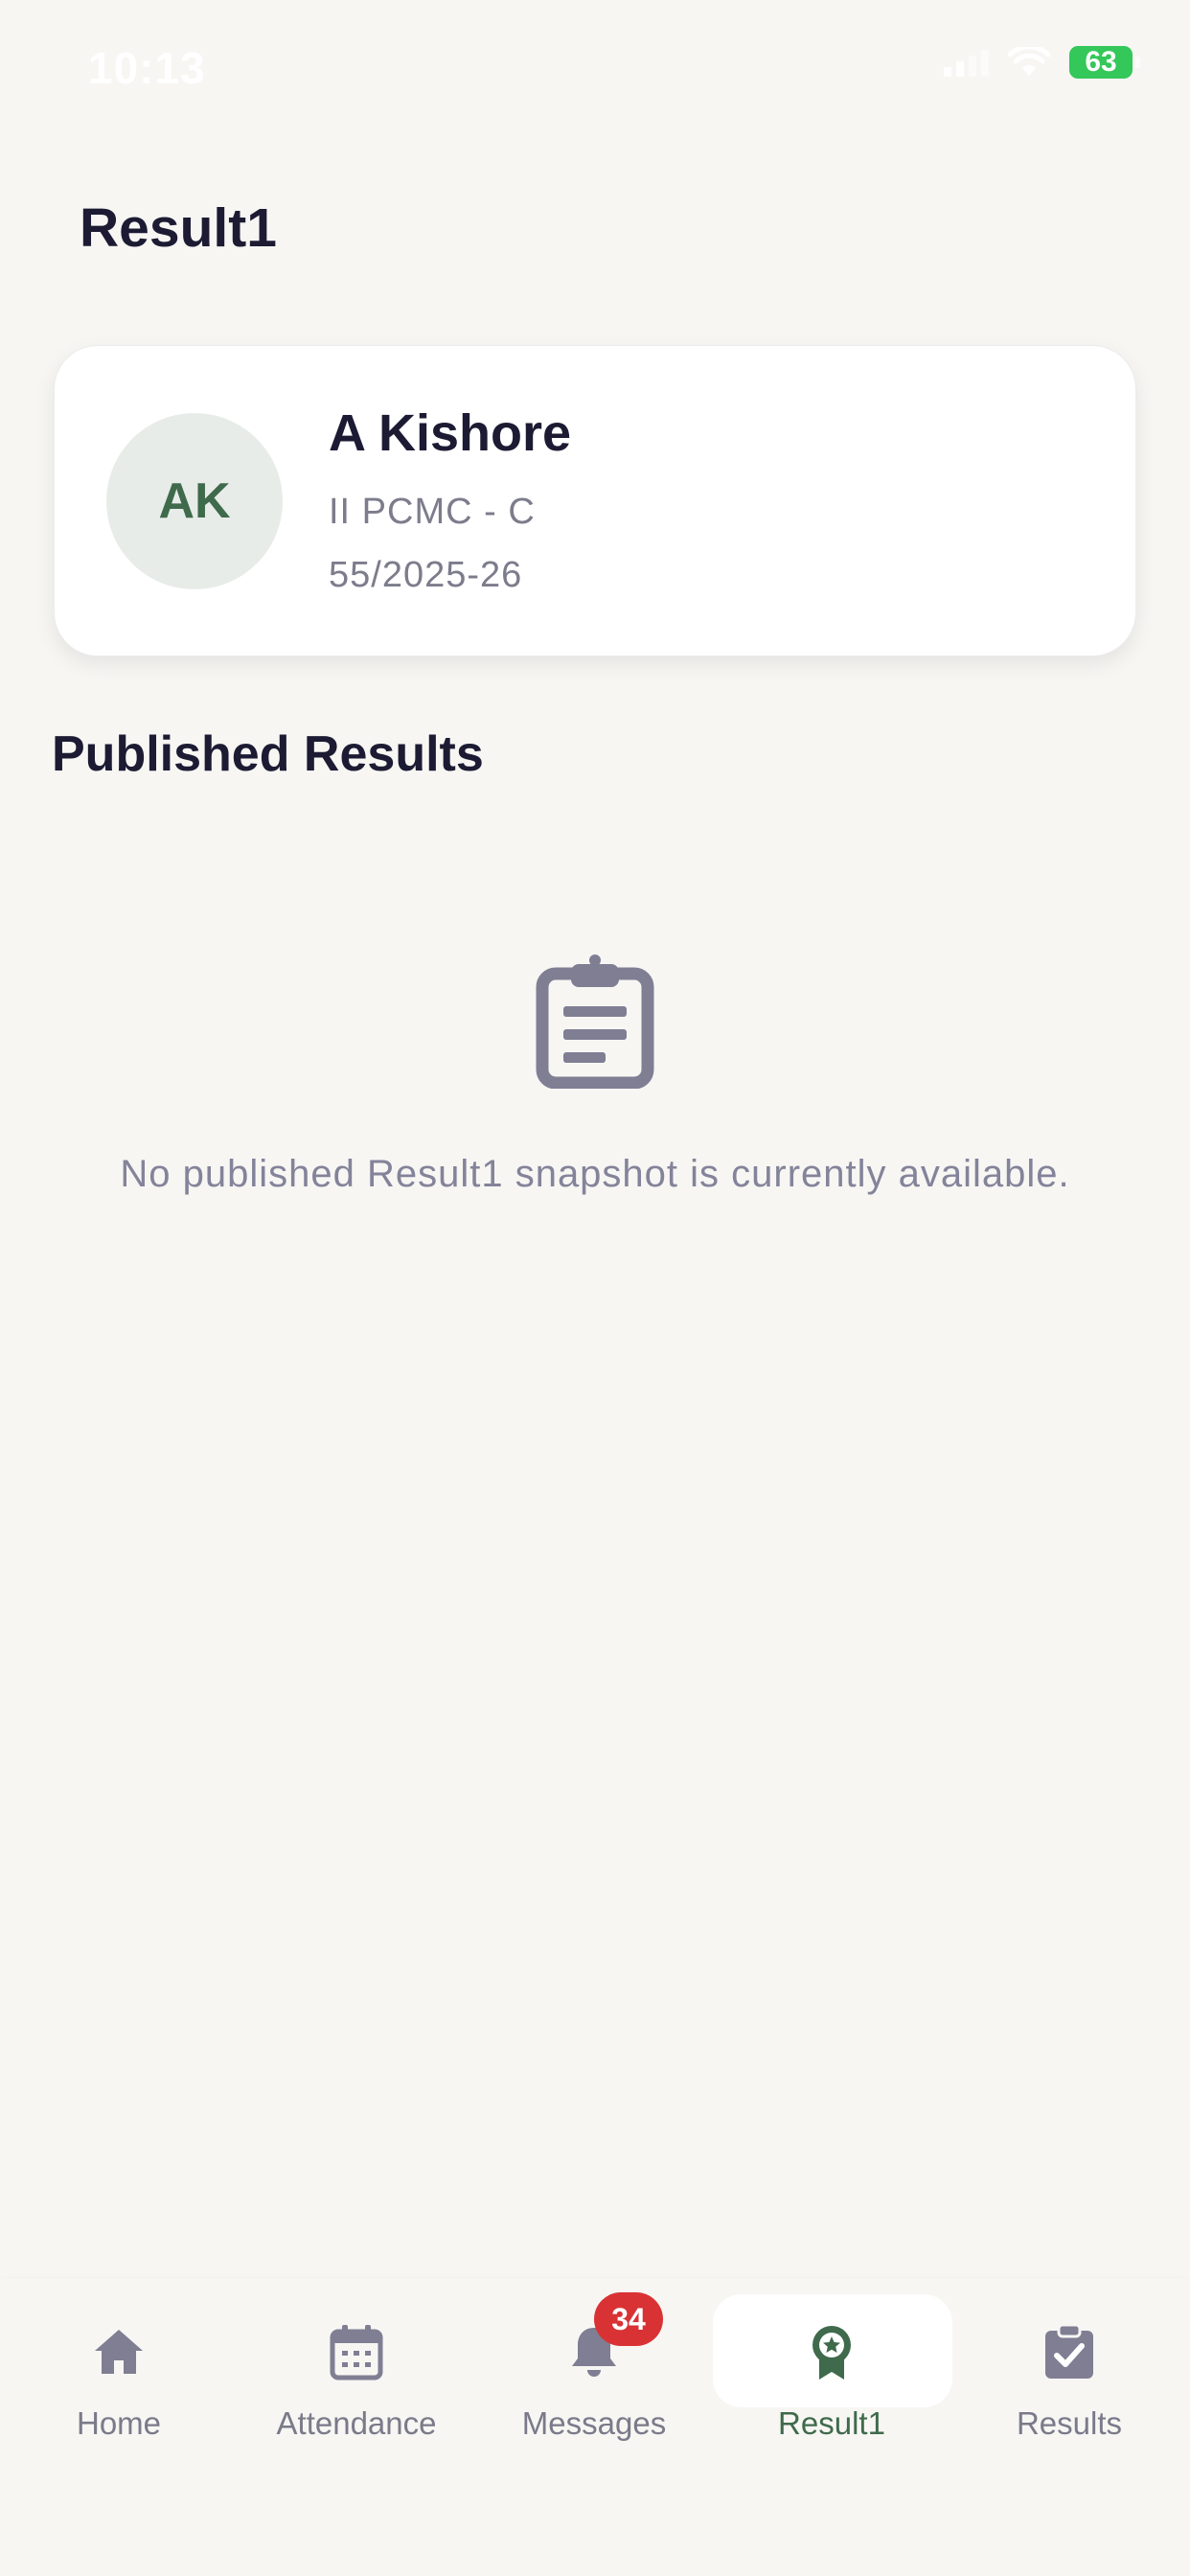 The height and width of the screenshot is (2576, 1190). Describe the element at coordinates (832, 2351) in the screenshot. I see `award-icon` at that location.